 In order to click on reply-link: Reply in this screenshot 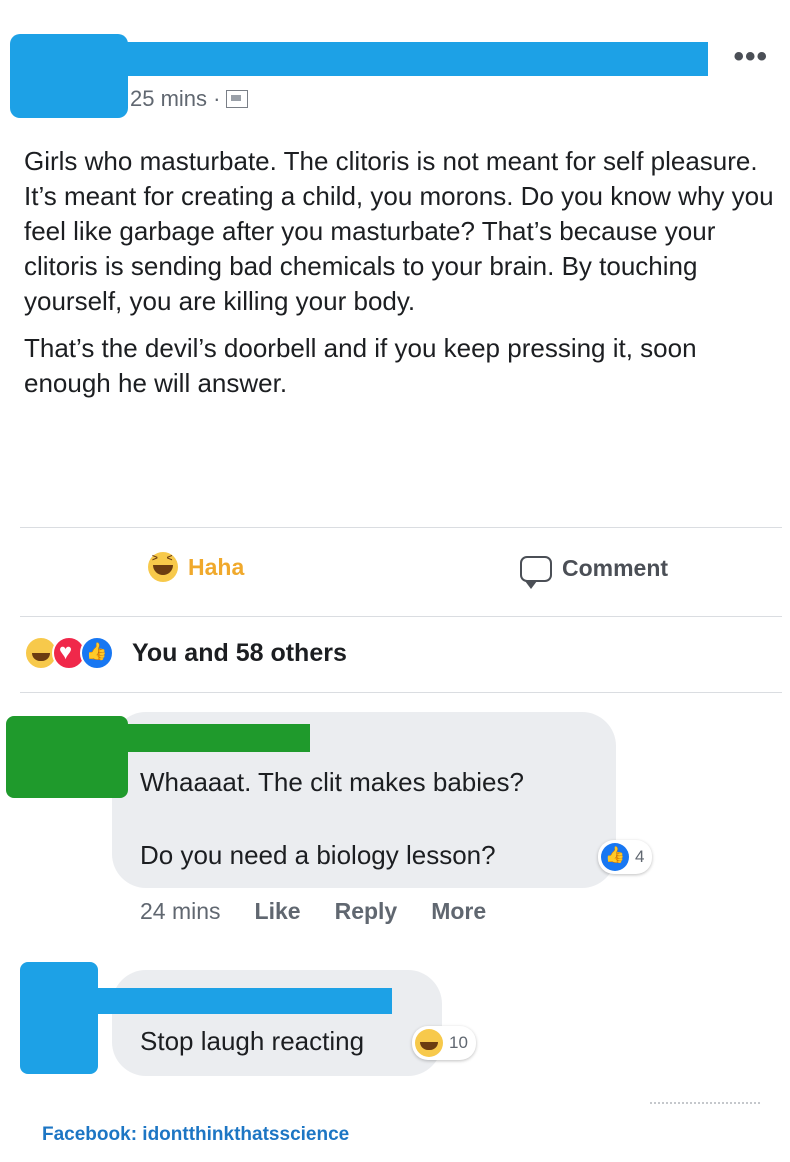, I will do `click(366, 911)`.